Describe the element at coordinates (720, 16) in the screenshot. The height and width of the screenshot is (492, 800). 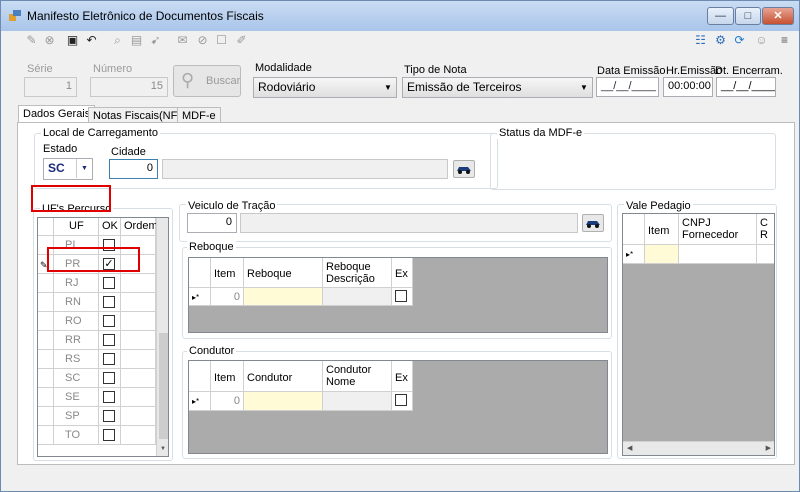
I see `minimize-button: —` at that location.